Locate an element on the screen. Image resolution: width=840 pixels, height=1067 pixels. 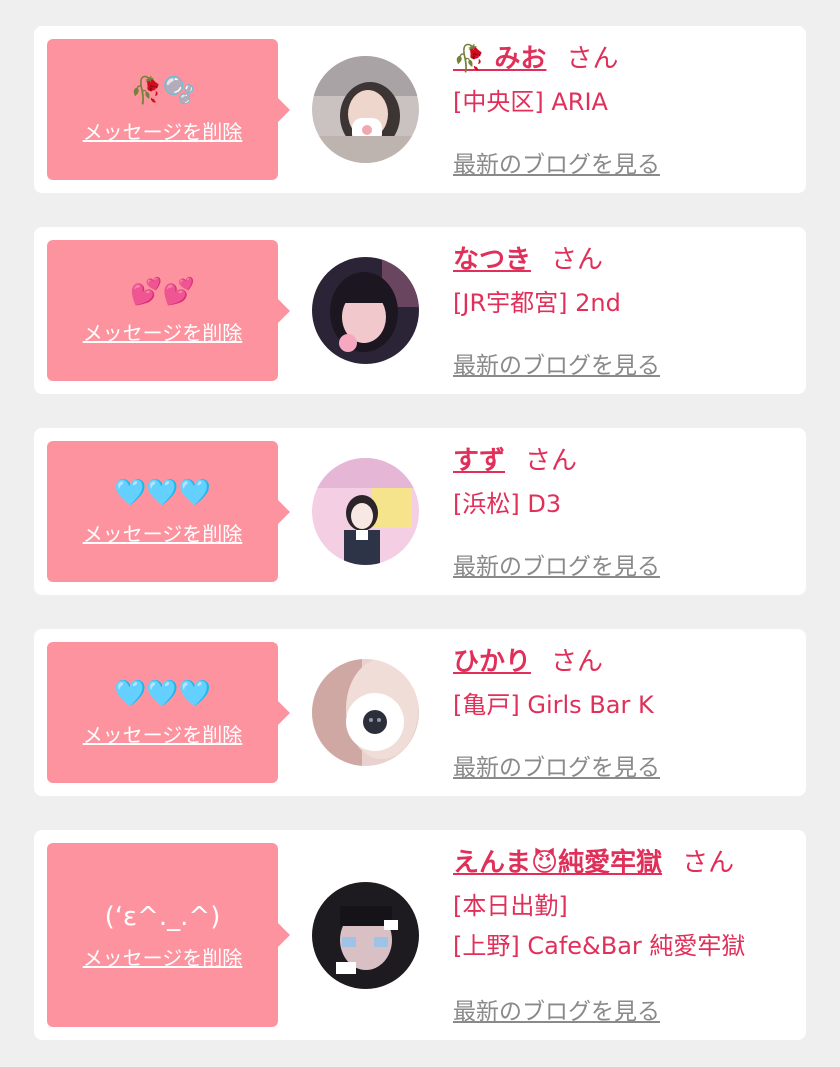
cast-name-link: なつき is located at coordinates (492, 260).